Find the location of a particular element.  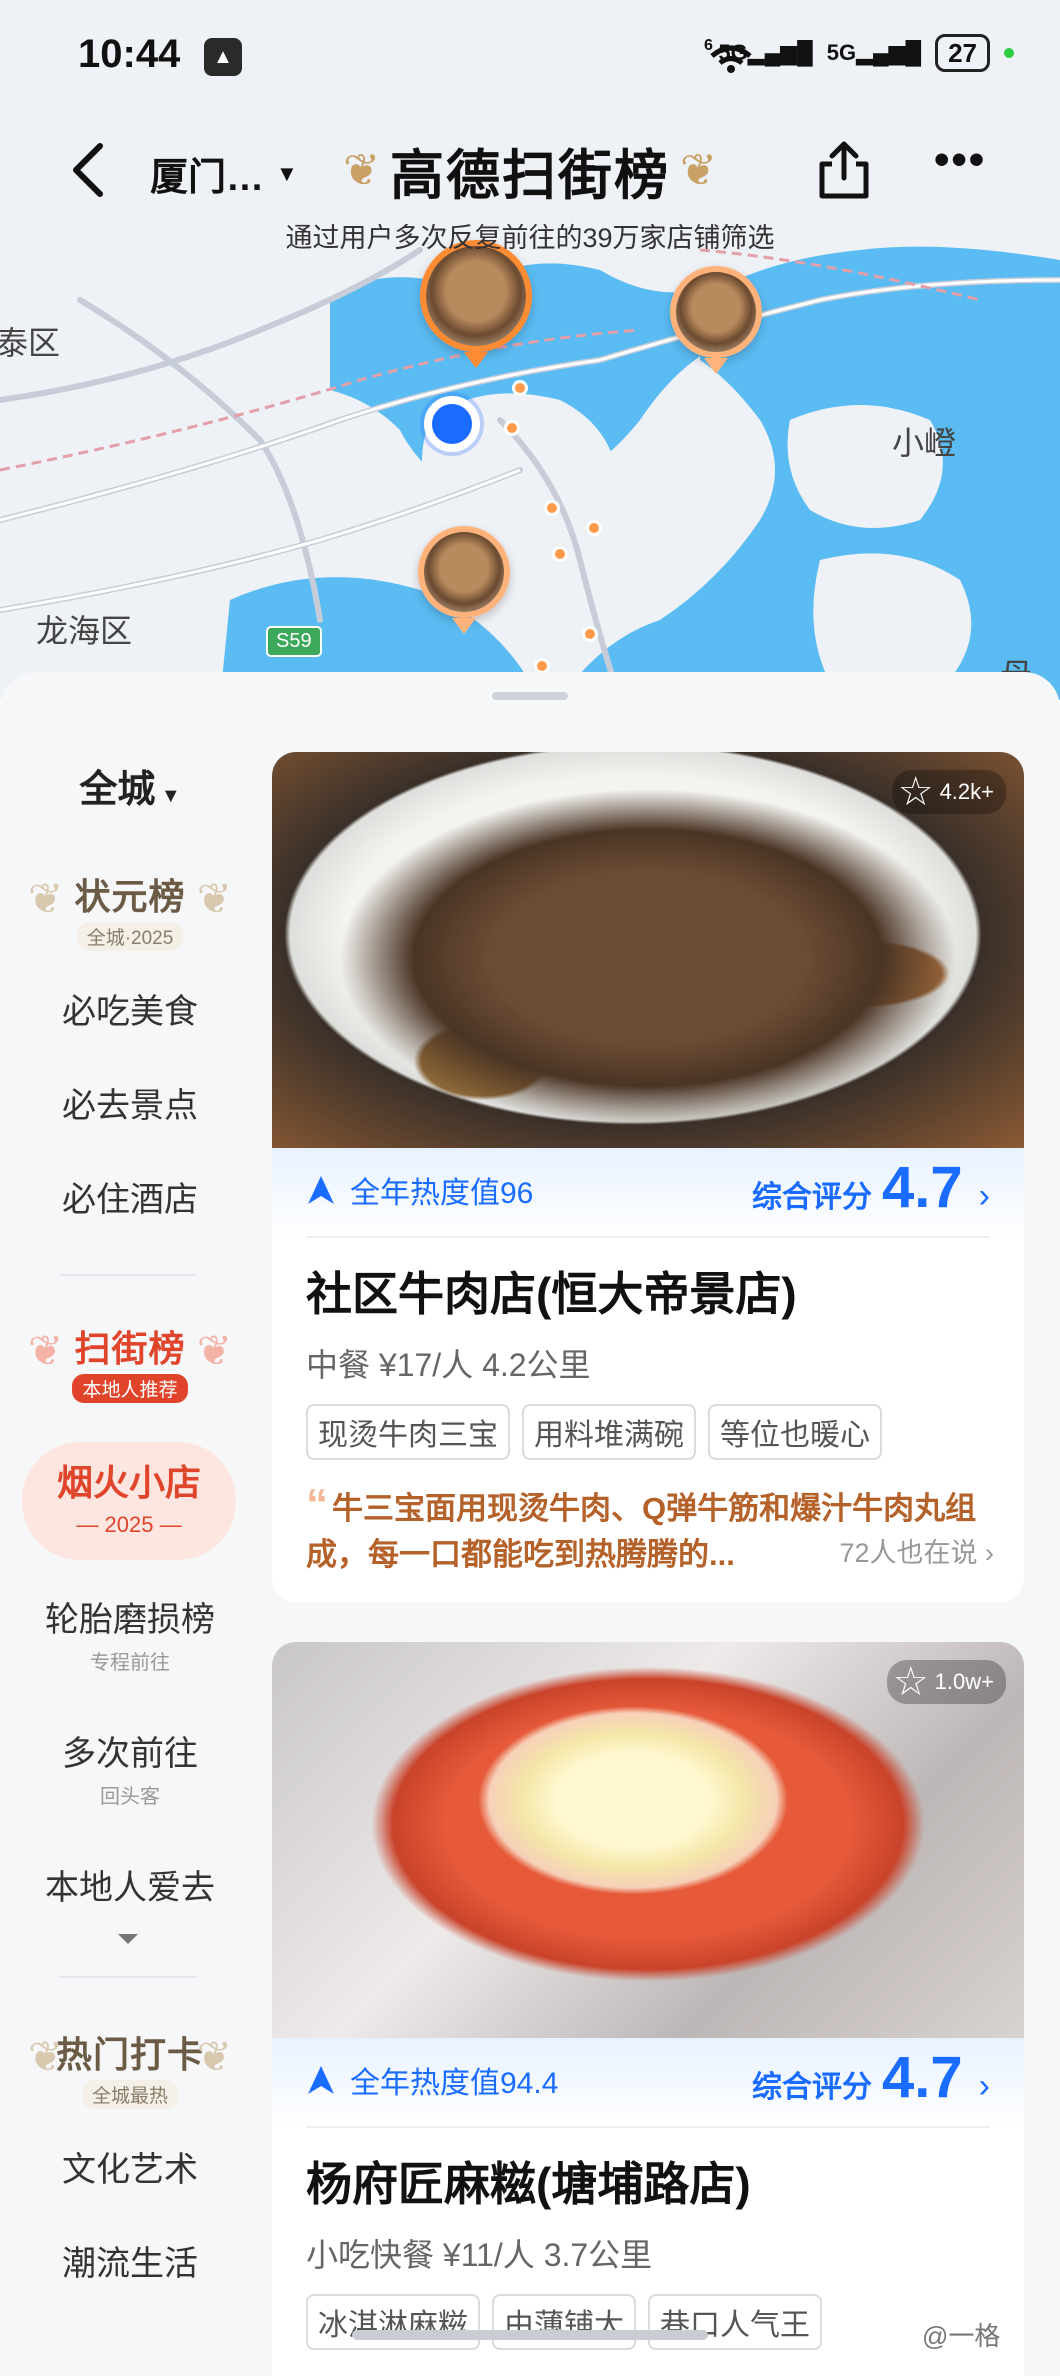

share-icon is located at coordinates (844, 170).